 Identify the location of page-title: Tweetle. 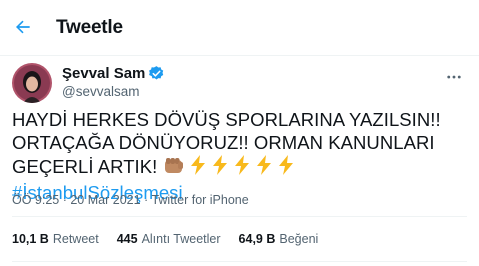
(89, 27).